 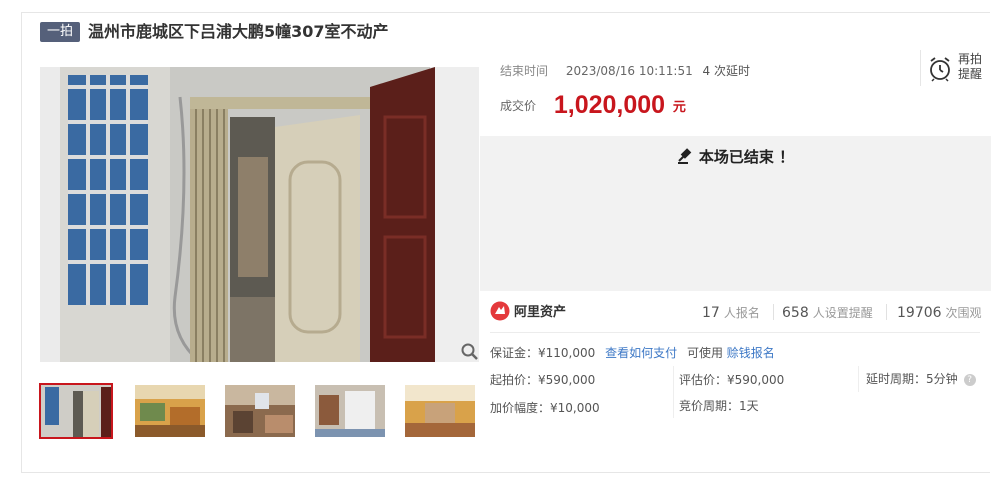 What do you see at coordinates (679, 107) in the screenshot?
I see `price-unit: 元` at bounding box center [679, 107].